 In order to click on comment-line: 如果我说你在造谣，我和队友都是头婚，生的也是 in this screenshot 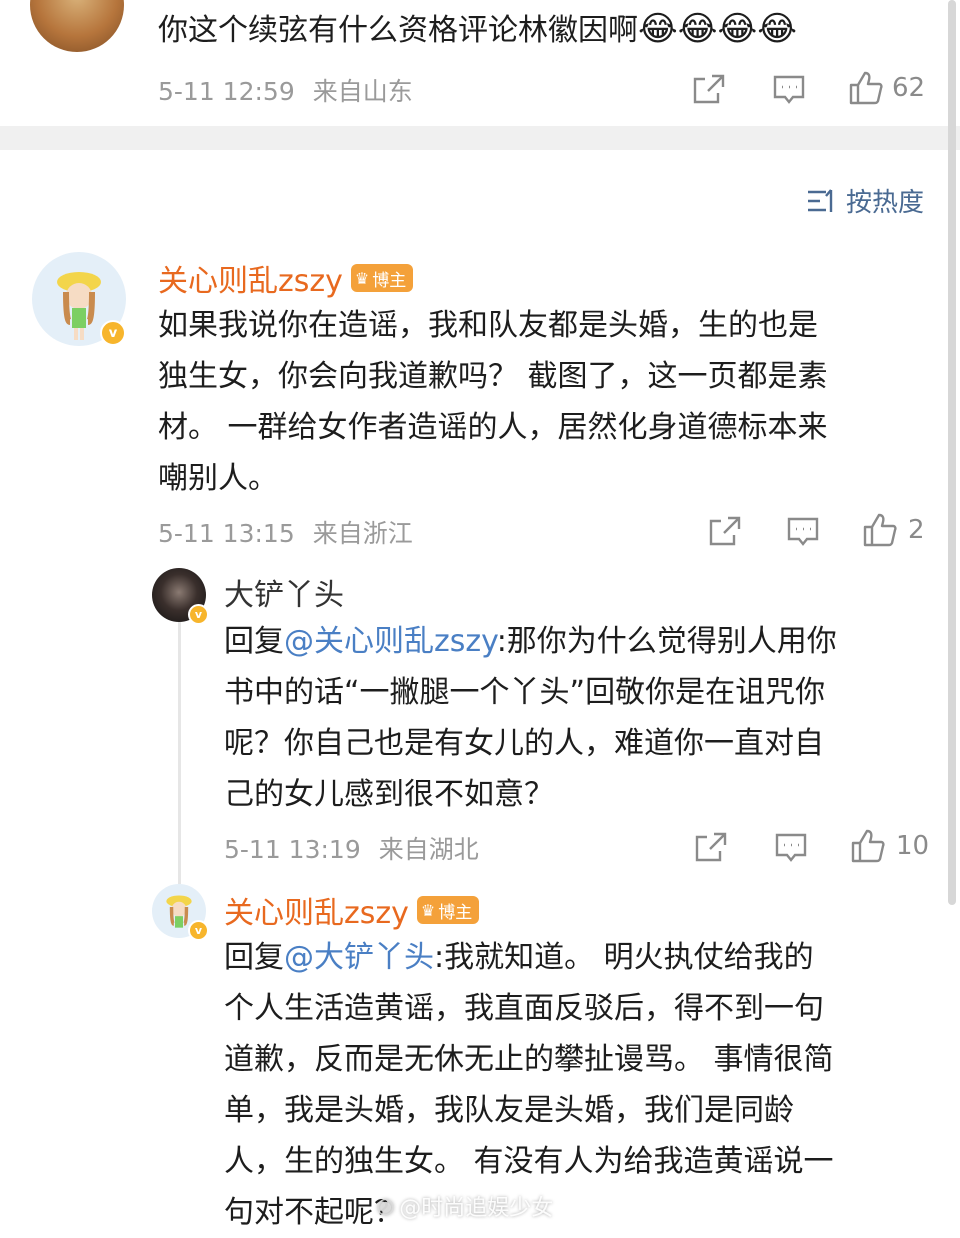, I will do `click(488, 325)`.